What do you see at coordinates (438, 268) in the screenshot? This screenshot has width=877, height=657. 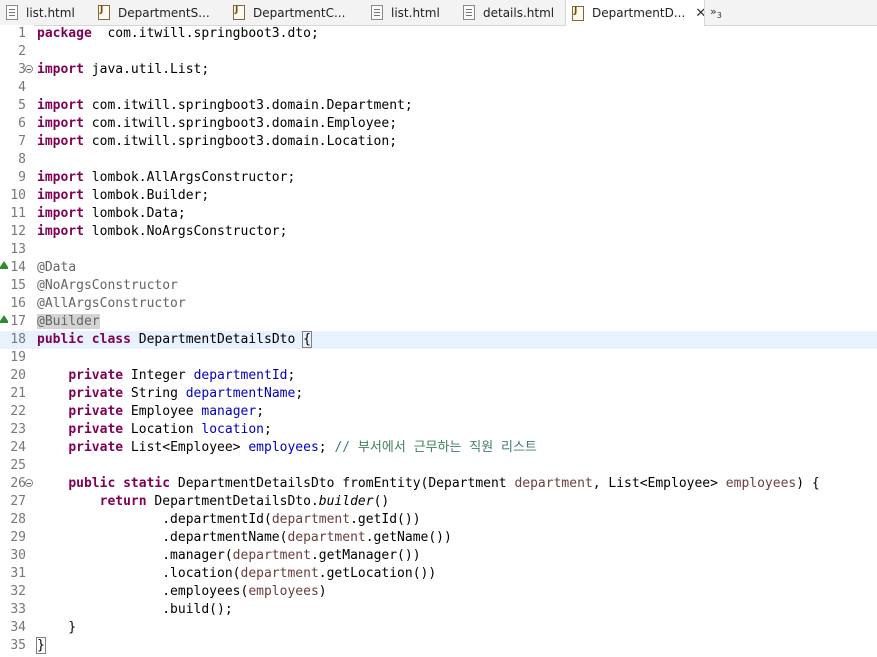 I see `code-line: 14 @Data` at bounding box center [438, 268].